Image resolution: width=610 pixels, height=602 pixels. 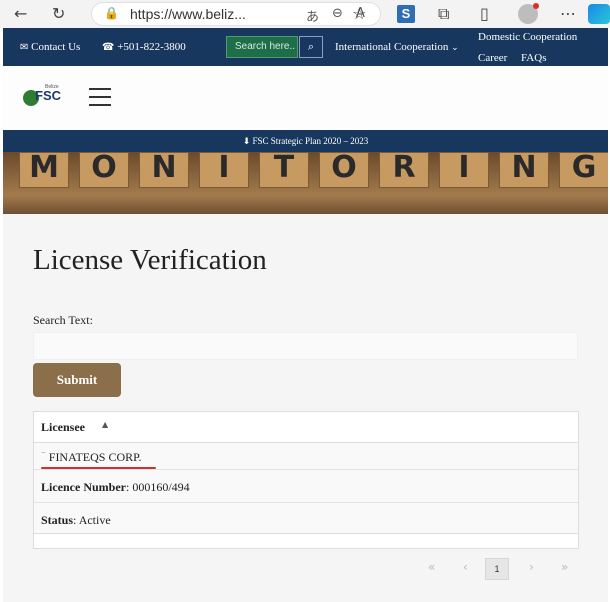 I want to click on page-title: License Verification, so click(x=150, y=260).